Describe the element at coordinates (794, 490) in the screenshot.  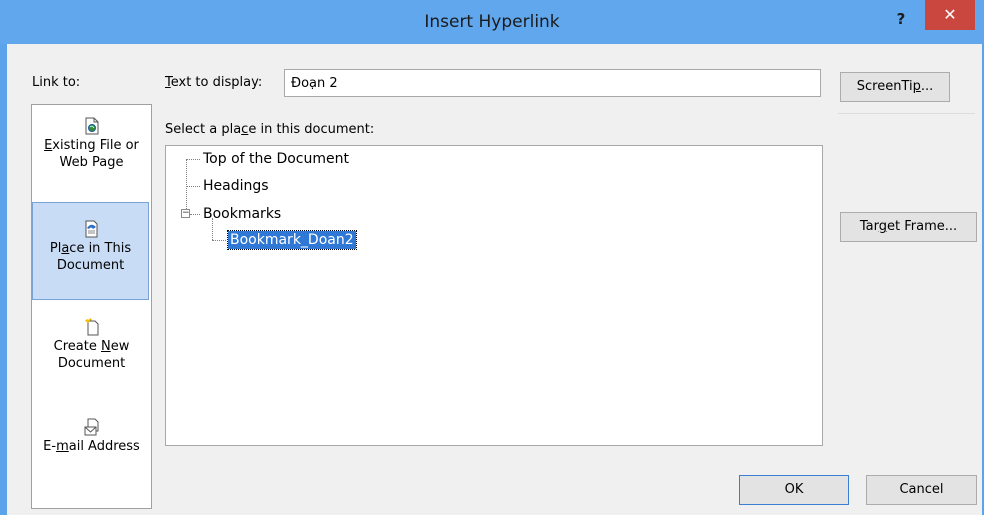
I see `ok-button: OK` at that location.